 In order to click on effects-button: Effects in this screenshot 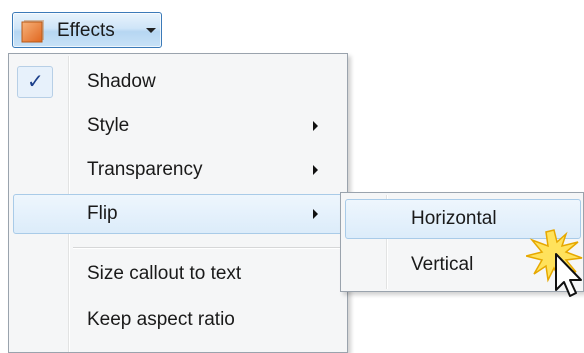, I will do `click(87, 30)`.